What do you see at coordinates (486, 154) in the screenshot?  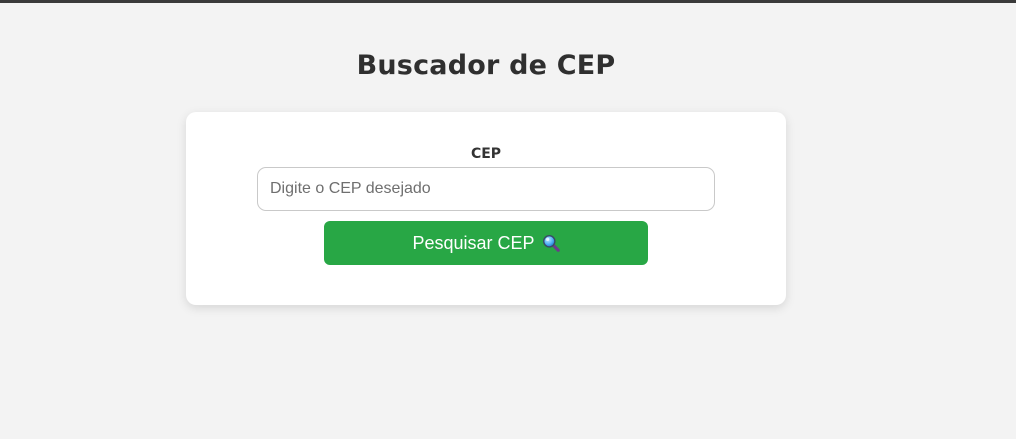 I see `cep-label: CEP` at bounding box center [486, 154].